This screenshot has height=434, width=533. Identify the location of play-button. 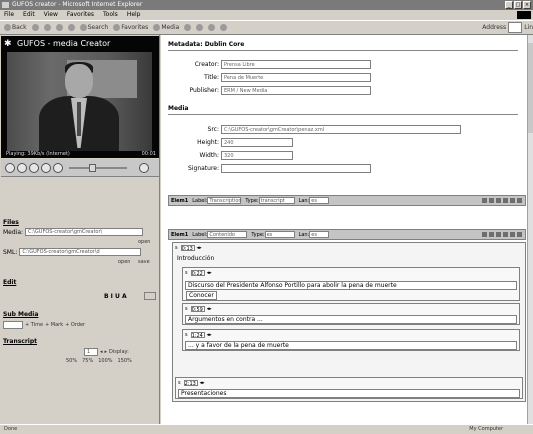
(10, 168).